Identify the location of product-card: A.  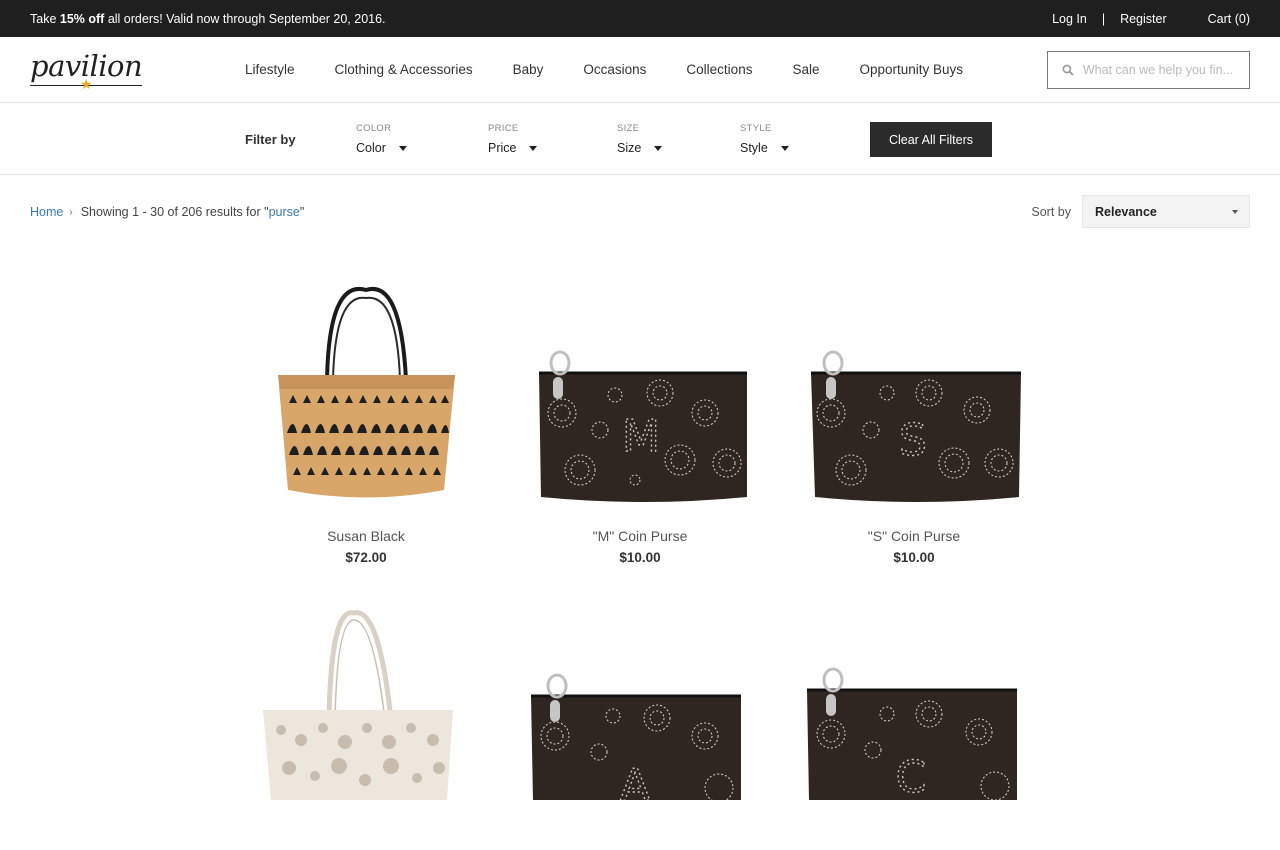
(640, 730).